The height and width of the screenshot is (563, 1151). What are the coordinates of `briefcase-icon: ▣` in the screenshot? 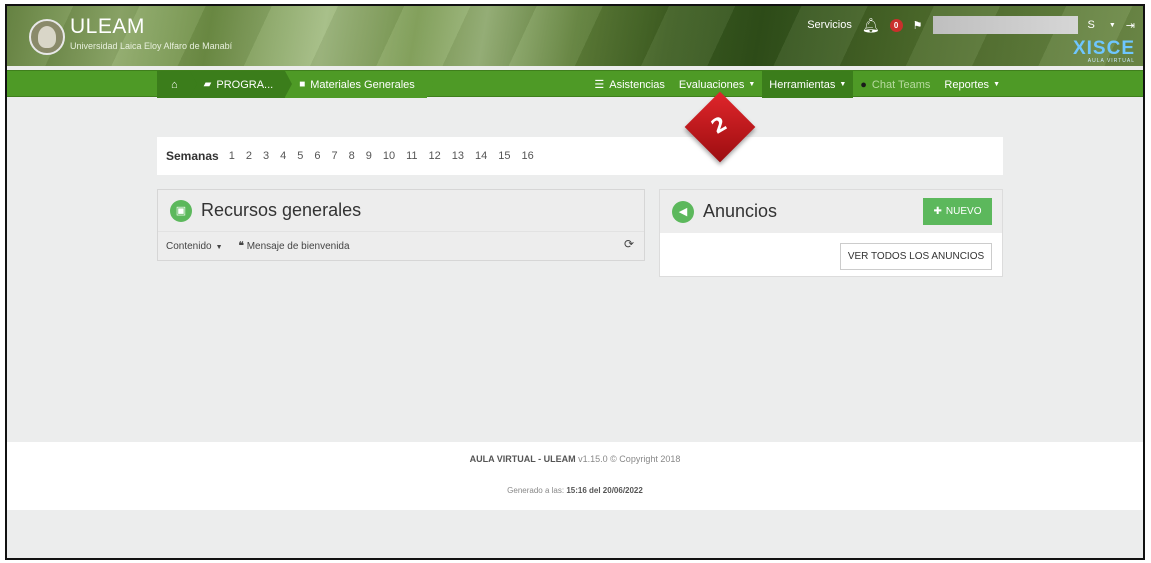 It's located at (181, 210).